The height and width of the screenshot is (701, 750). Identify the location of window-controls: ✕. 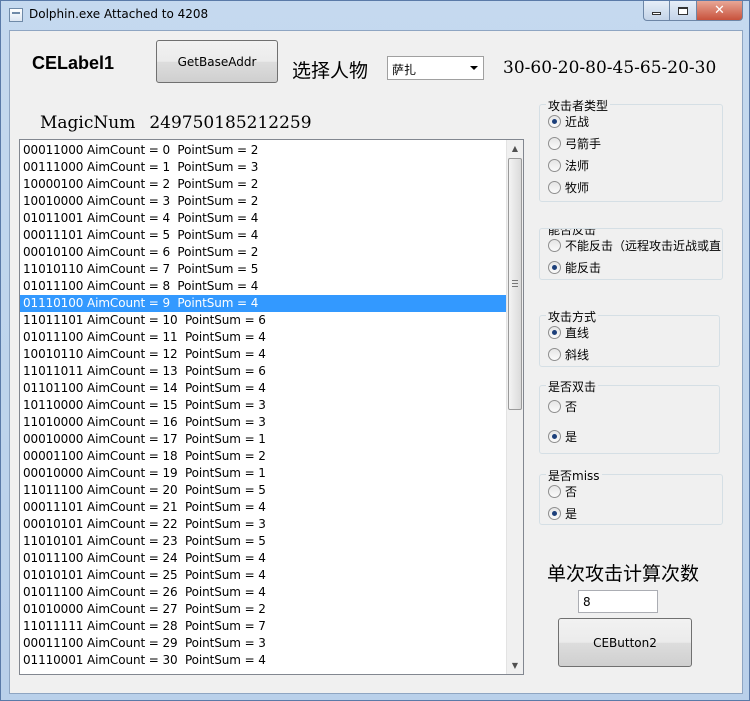
(693, 11).